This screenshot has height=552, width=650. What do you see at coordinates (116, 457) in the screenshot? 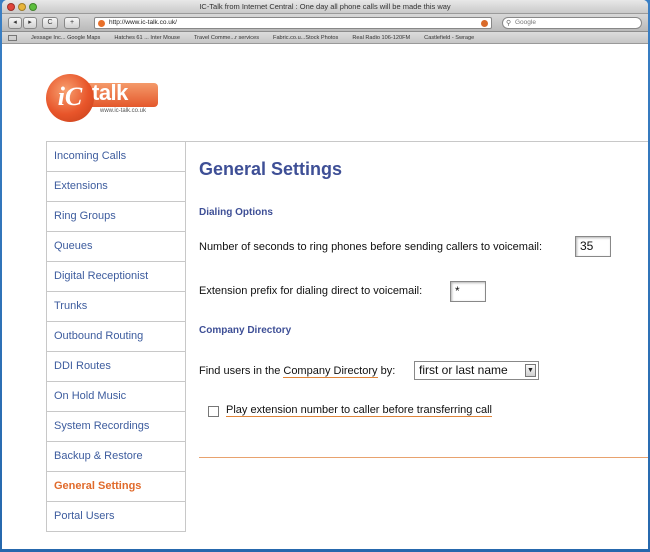
I see `sidebar-item-backup-restore: Backup & Restore` at bounding box center [116, 457].